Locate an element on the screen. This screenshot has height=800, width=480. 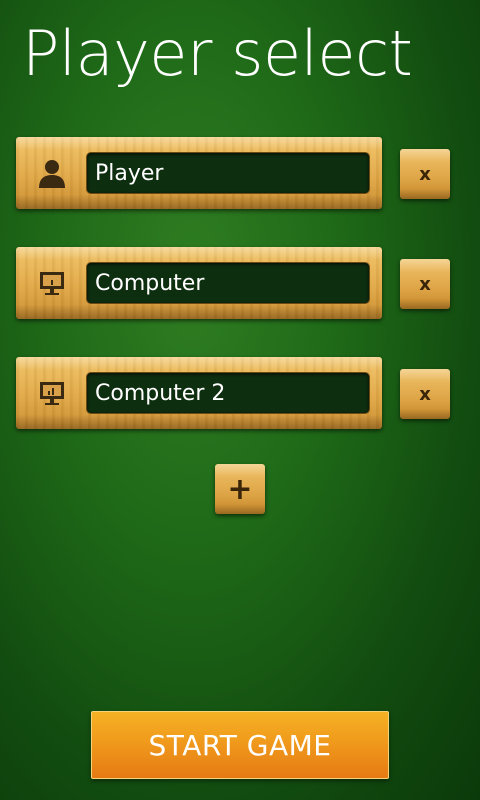
add-player-button: + is located at coordinates (240, 489).